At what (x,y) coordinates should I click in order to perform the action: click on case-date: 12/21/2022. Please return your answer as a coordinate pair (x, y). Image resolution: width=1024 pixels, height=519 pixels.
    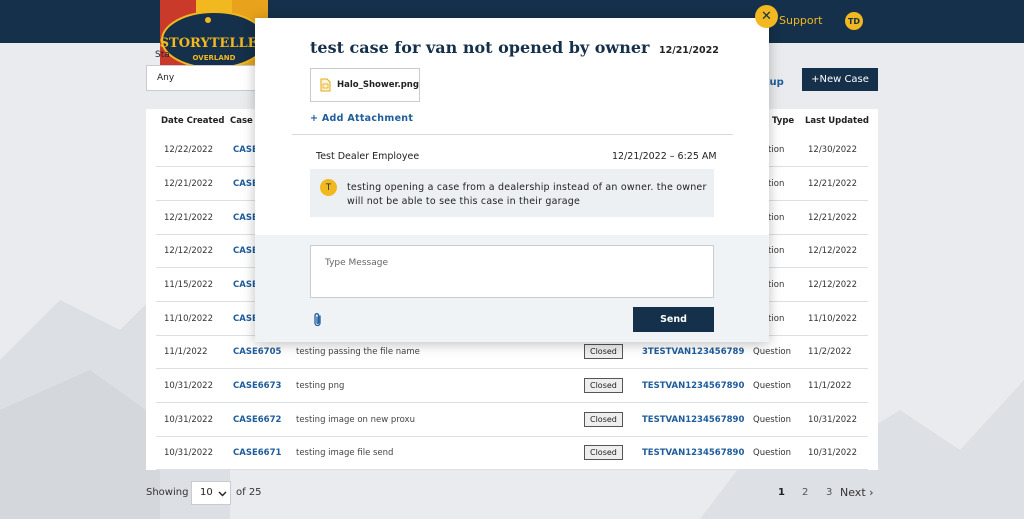
    Looking at the image, I should click on (689, 50).